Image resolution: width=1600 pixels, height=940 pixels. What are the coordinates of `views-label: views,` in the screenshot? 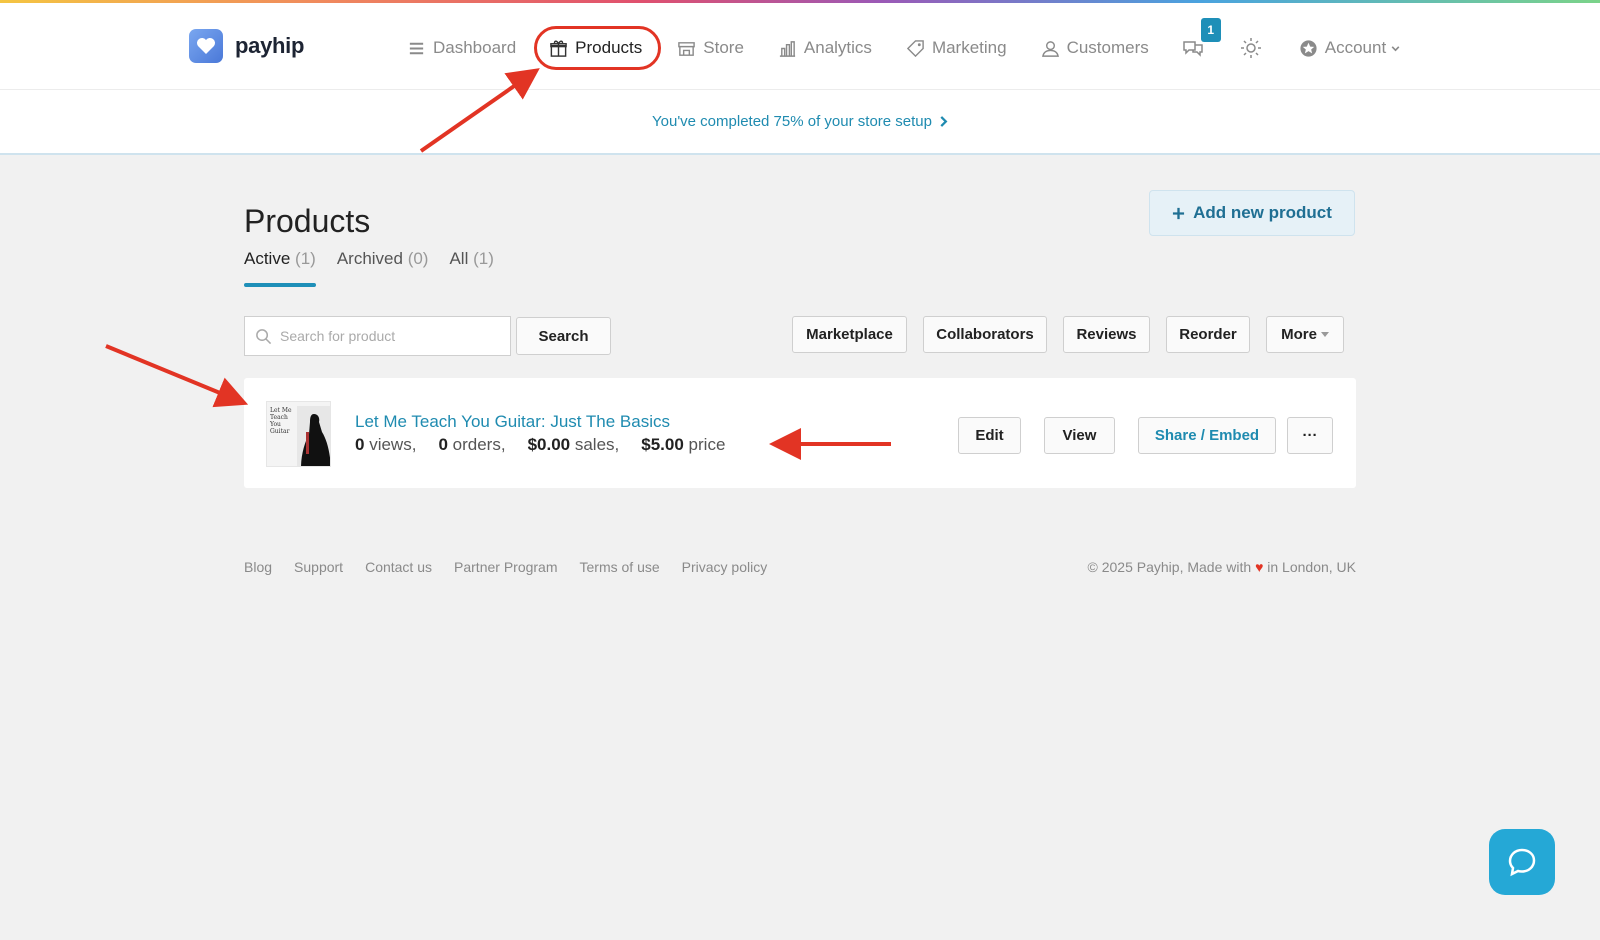 It's located at (393, 444).